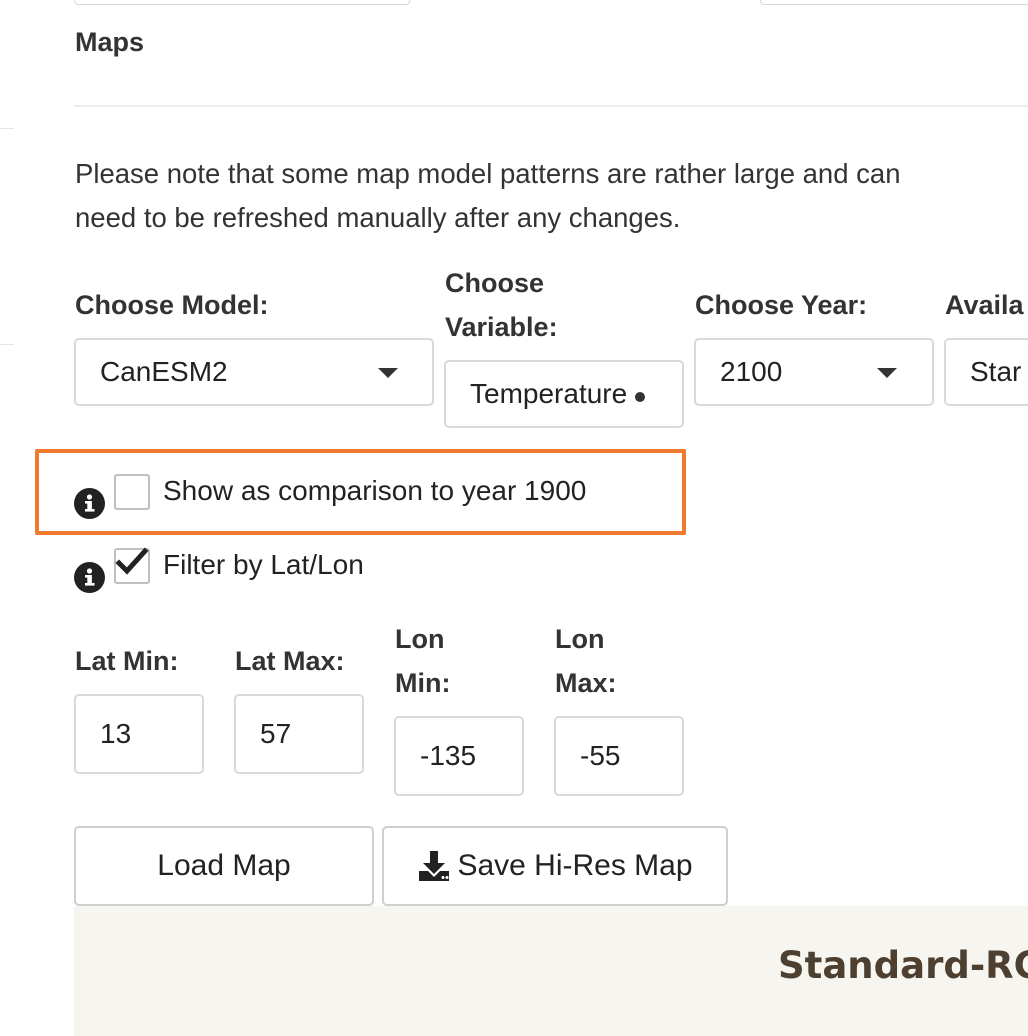 This screenshot has width=1028, height=1036. I want to click on lat-min-label: Lat Min:, so click(127, 661).